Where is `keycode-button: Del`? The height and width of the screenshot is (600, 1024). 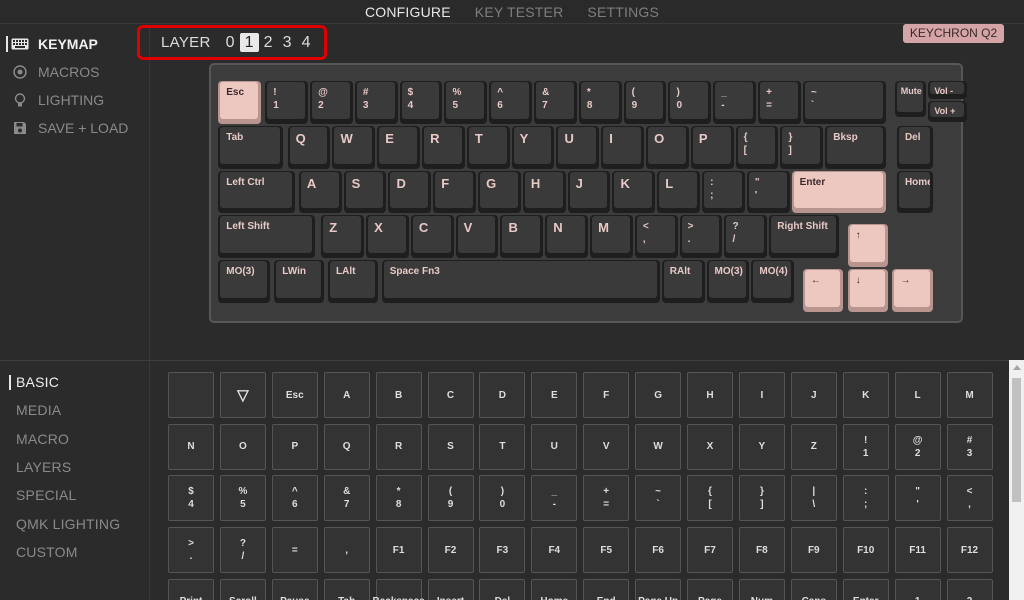
keycode-button: Del is located at coordinates (502, 589).